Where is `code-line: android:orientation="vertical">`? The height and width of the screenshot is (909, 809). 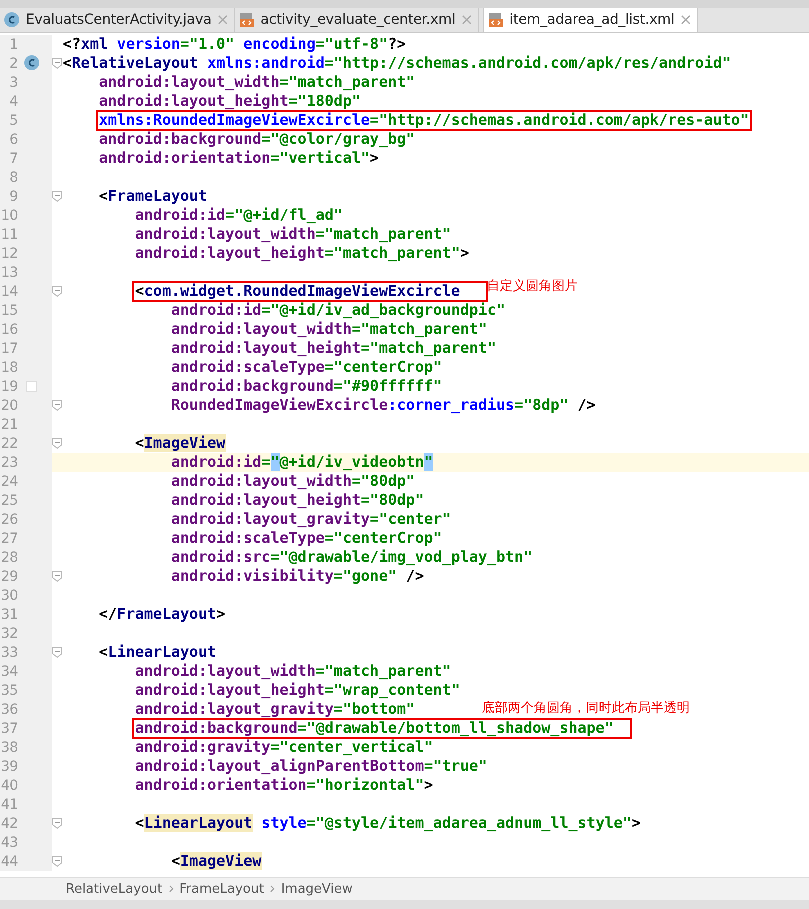
code-line: android:orientation="vertical"> is located at coordinates (239, 158).